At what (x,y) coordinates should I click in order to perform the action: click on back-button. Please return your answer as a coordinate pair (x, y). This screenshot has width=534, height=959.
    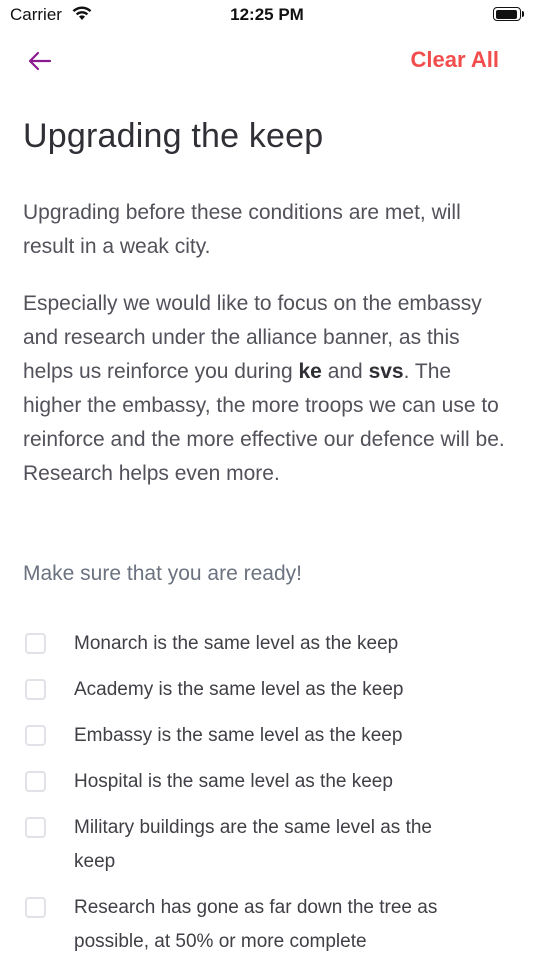
    Looking at the image, I should click on (40, 61).